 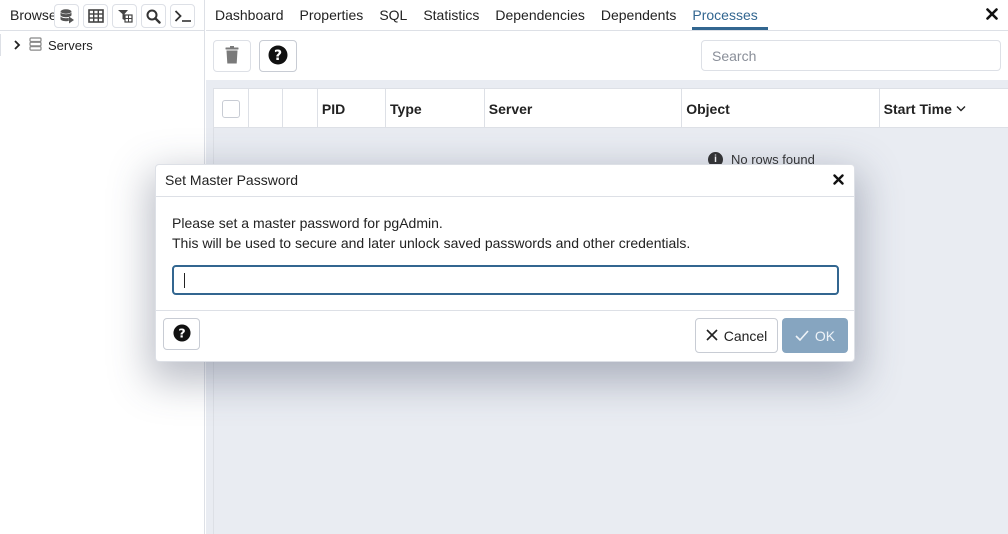 I want to click on text-cursor, so click(x=184, y=280).